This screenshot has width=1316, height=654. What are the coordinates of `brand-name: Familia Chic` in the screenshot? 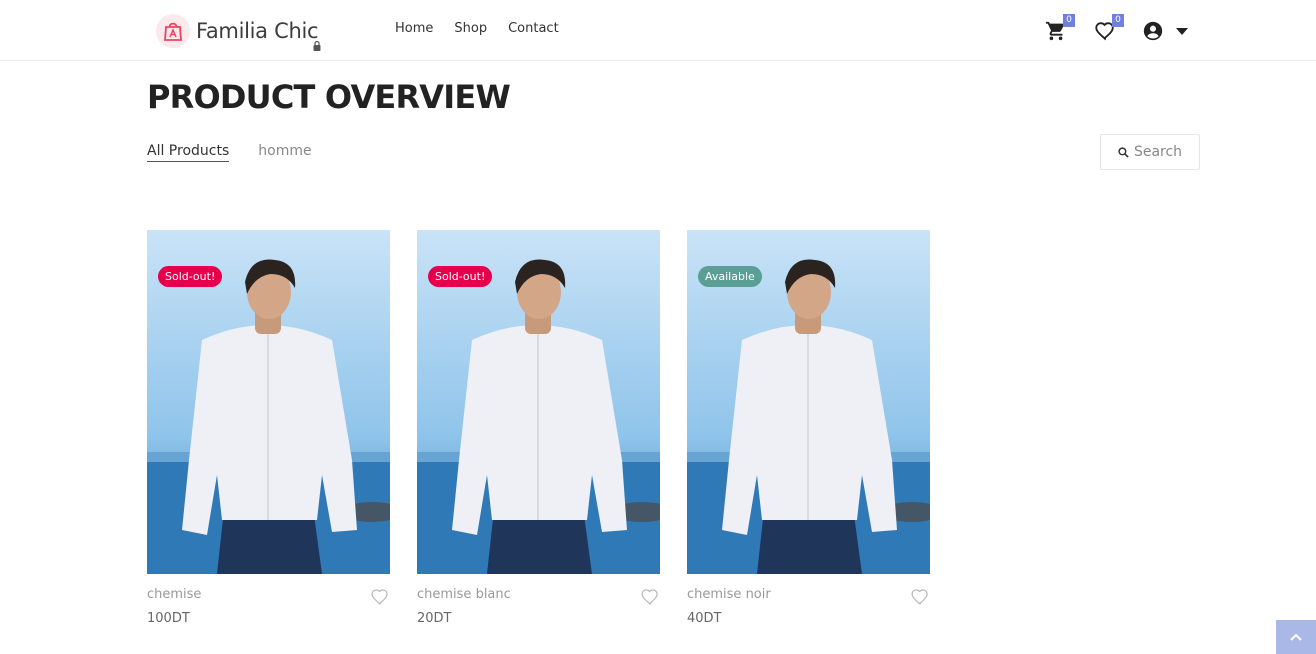 It's located at (257, 31).